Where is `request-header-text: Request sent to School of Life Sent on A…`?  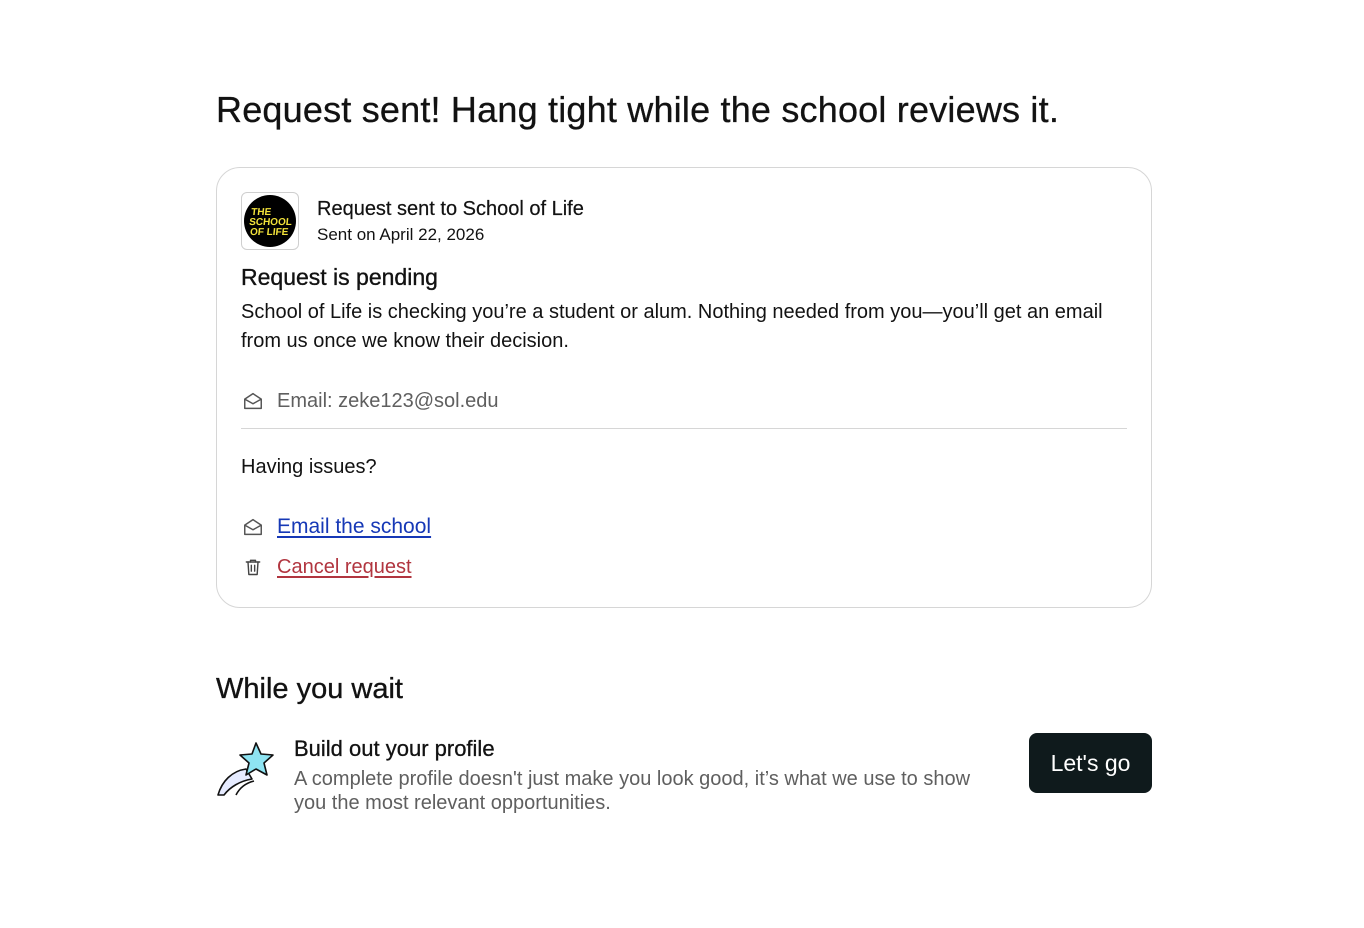 request-header-text: Request sent to School of Life Sent on A… is located at coordinates (450, 221).